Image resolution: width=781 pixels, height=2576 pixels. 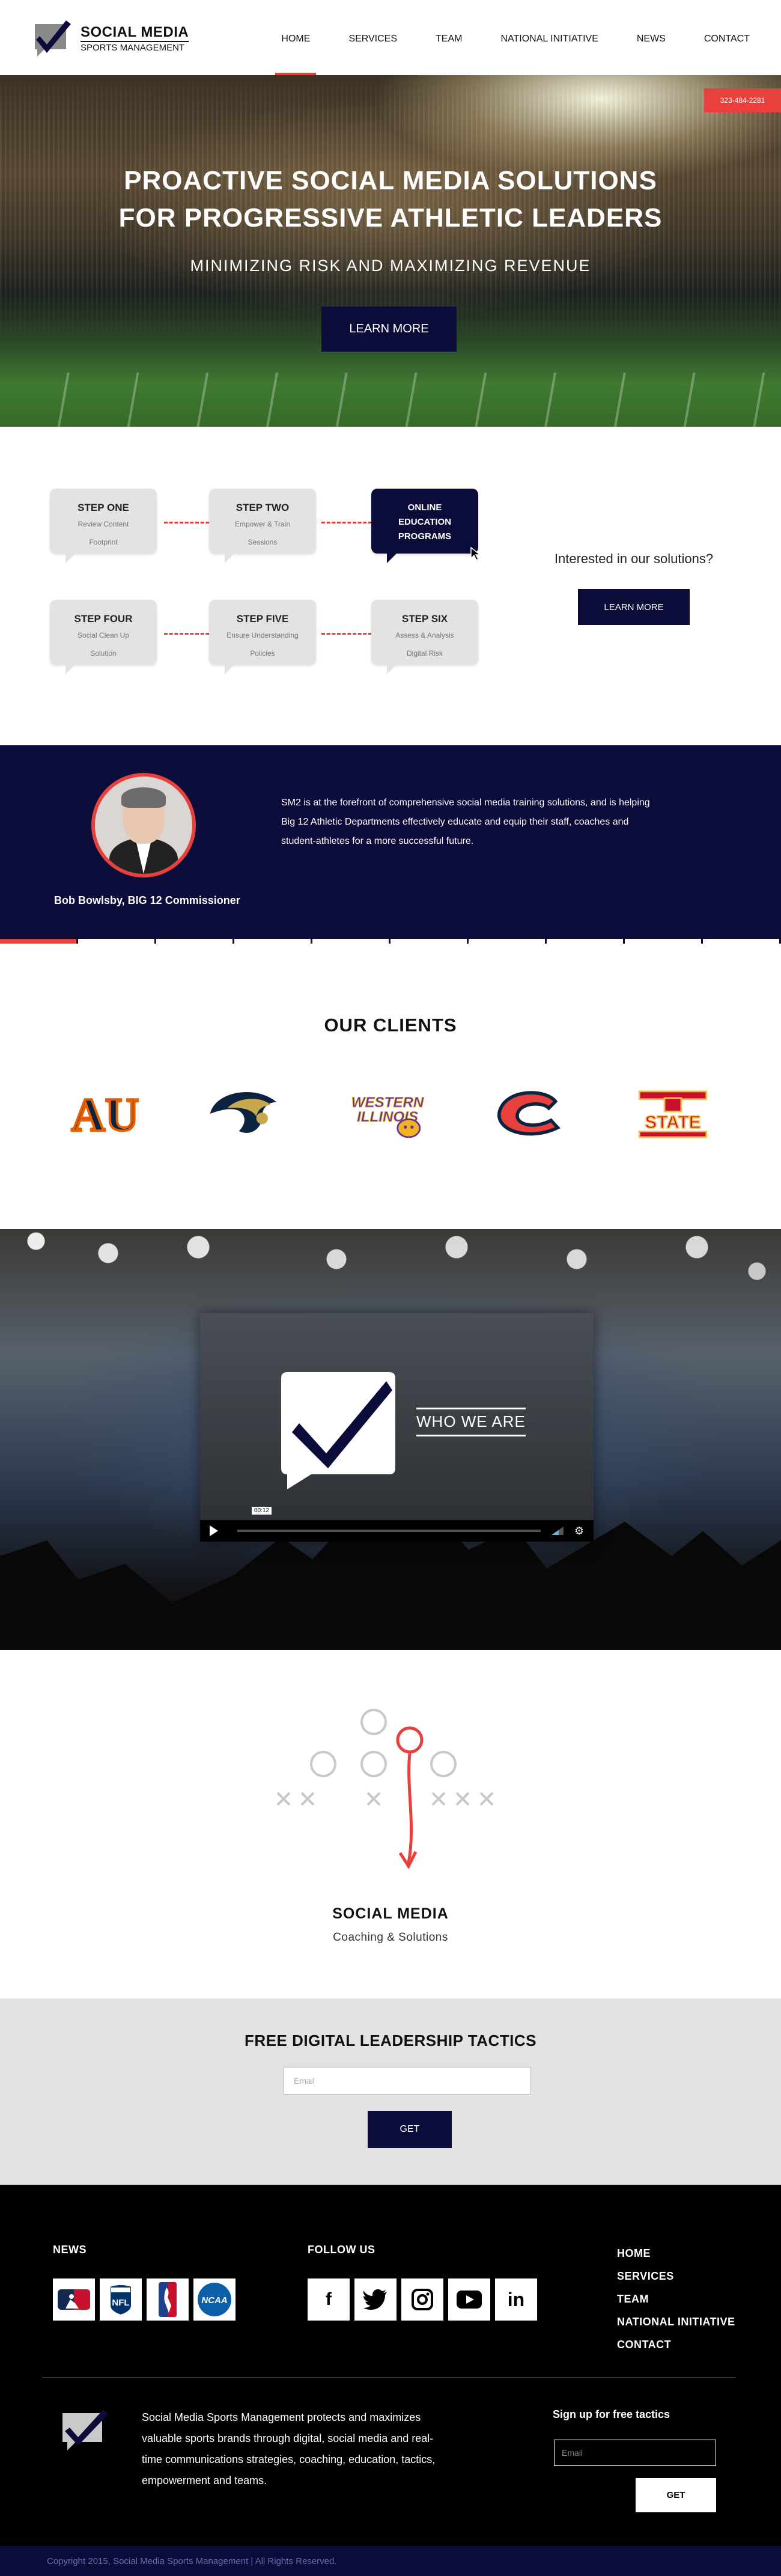 What do you see at coordinates (529, 1114) in the screenshot?
I see `chicago-bears-c-logo-icon` at bounding box center [529, 1114].